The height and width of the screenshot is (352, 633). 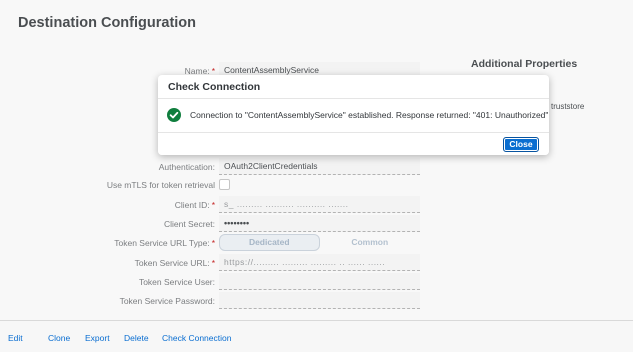 I want to click on edit-button: Edit, so click(x=15, y=338).